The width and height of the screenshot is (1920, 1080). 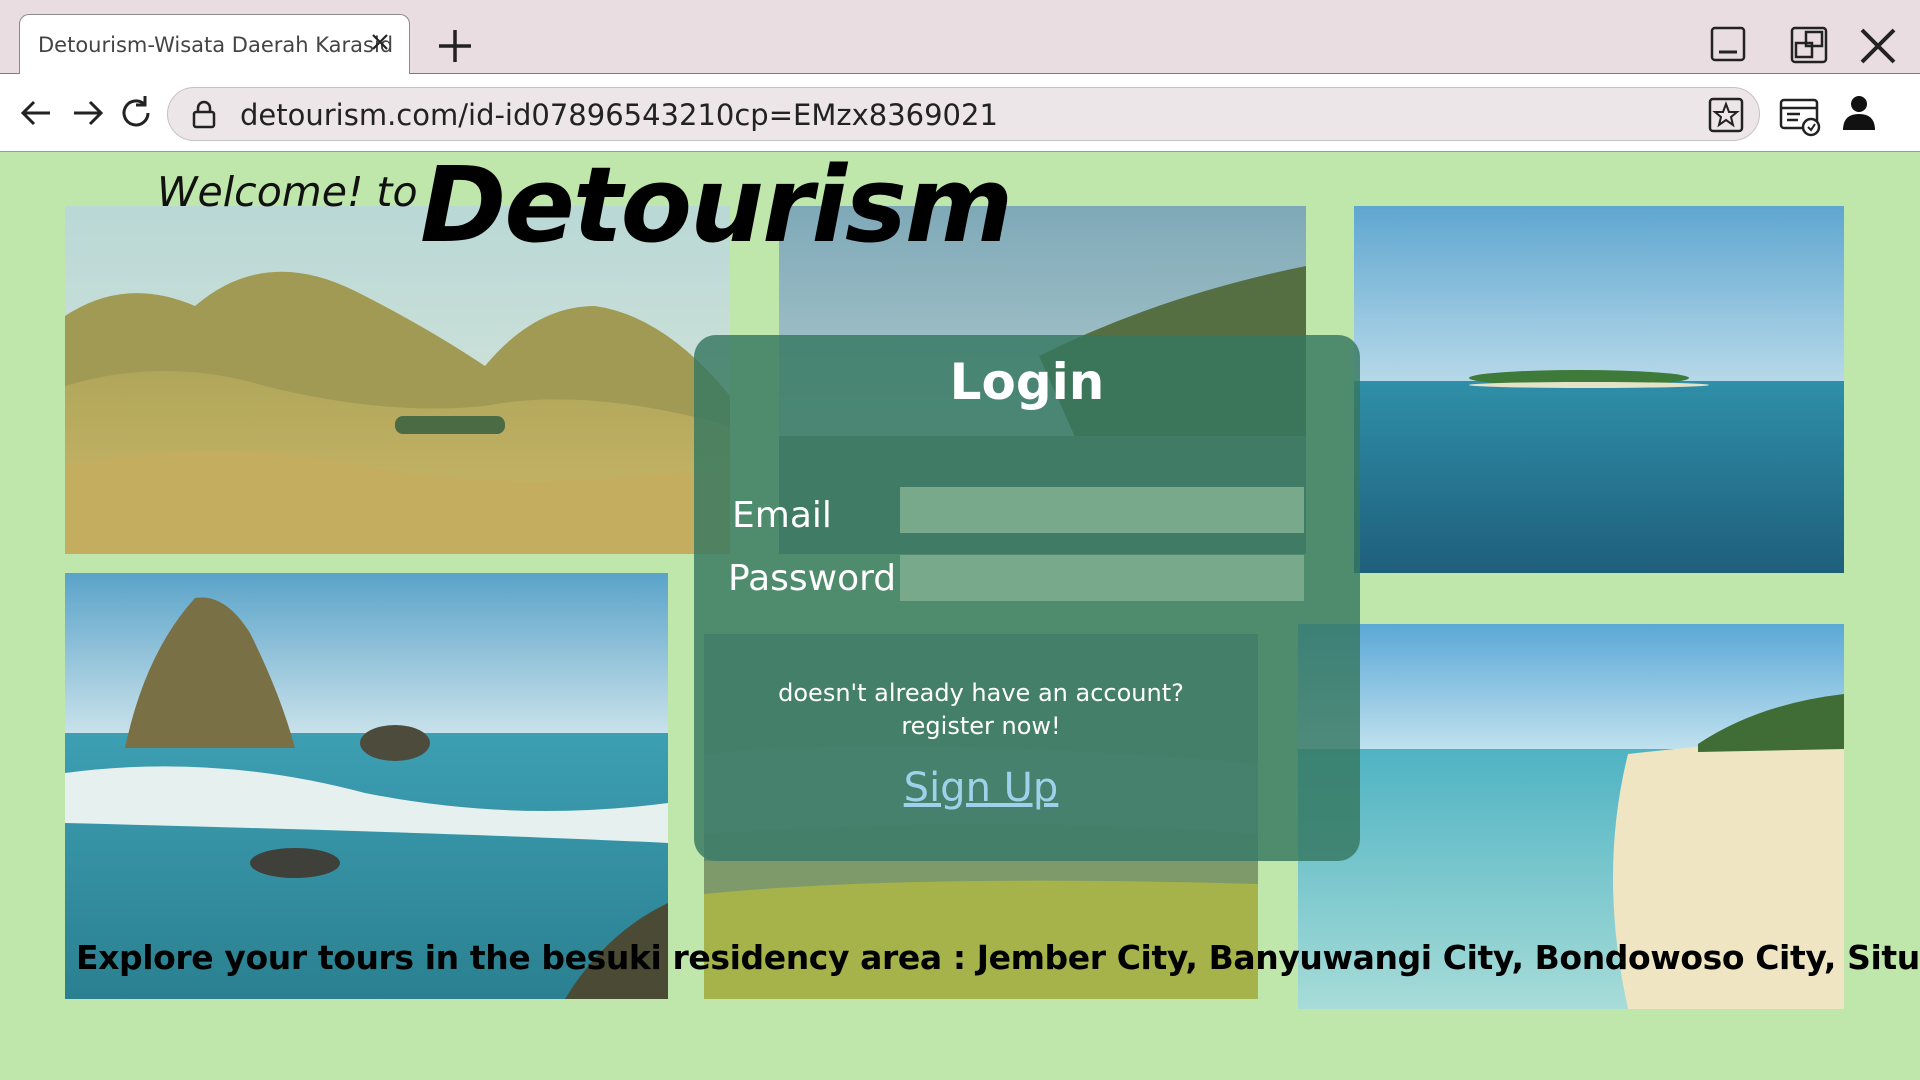 What do you see at coordinates (782, 515) in the screenshot?
I see `email-label: Email` at bounding box center [782, 515].